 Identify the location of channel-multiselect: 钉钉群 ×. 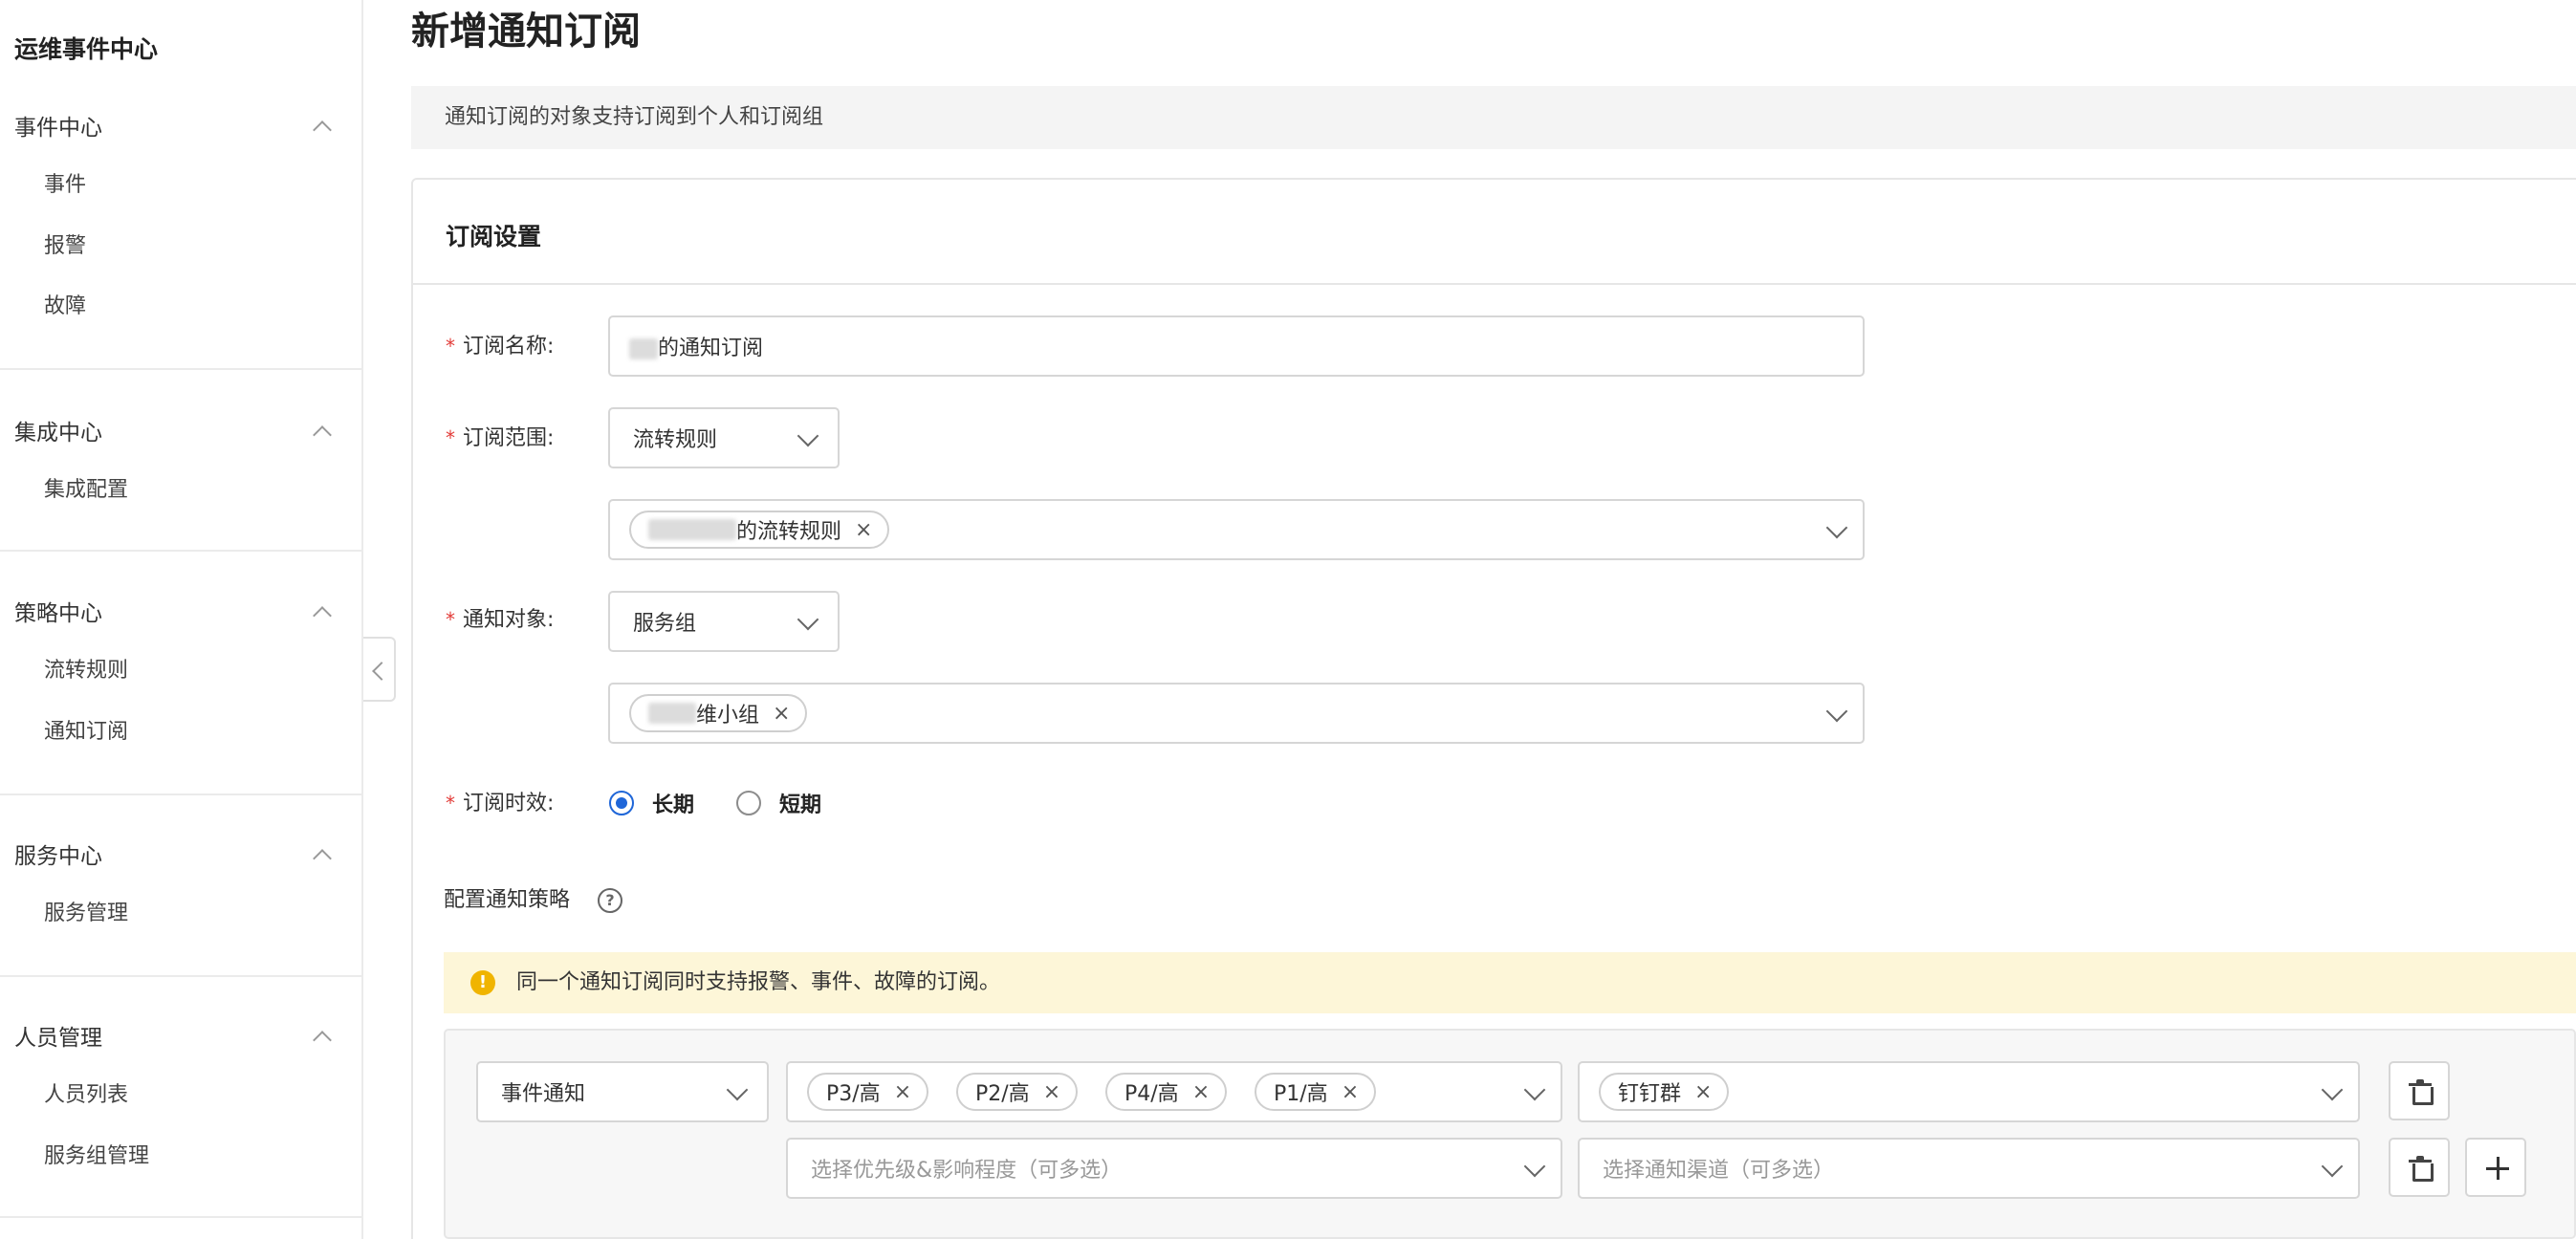
(1969, 1091).